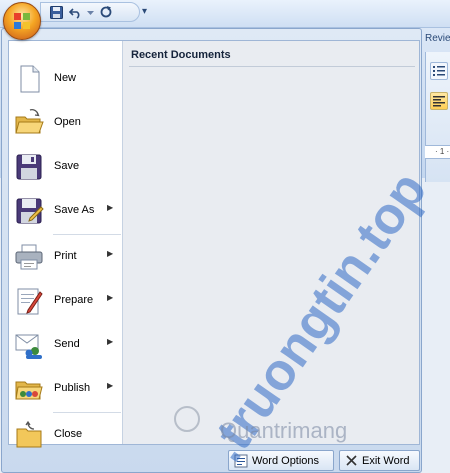  Describe the element at coordinates (29, 435) in the screenshot. I see `close-folder-icon` at that location.